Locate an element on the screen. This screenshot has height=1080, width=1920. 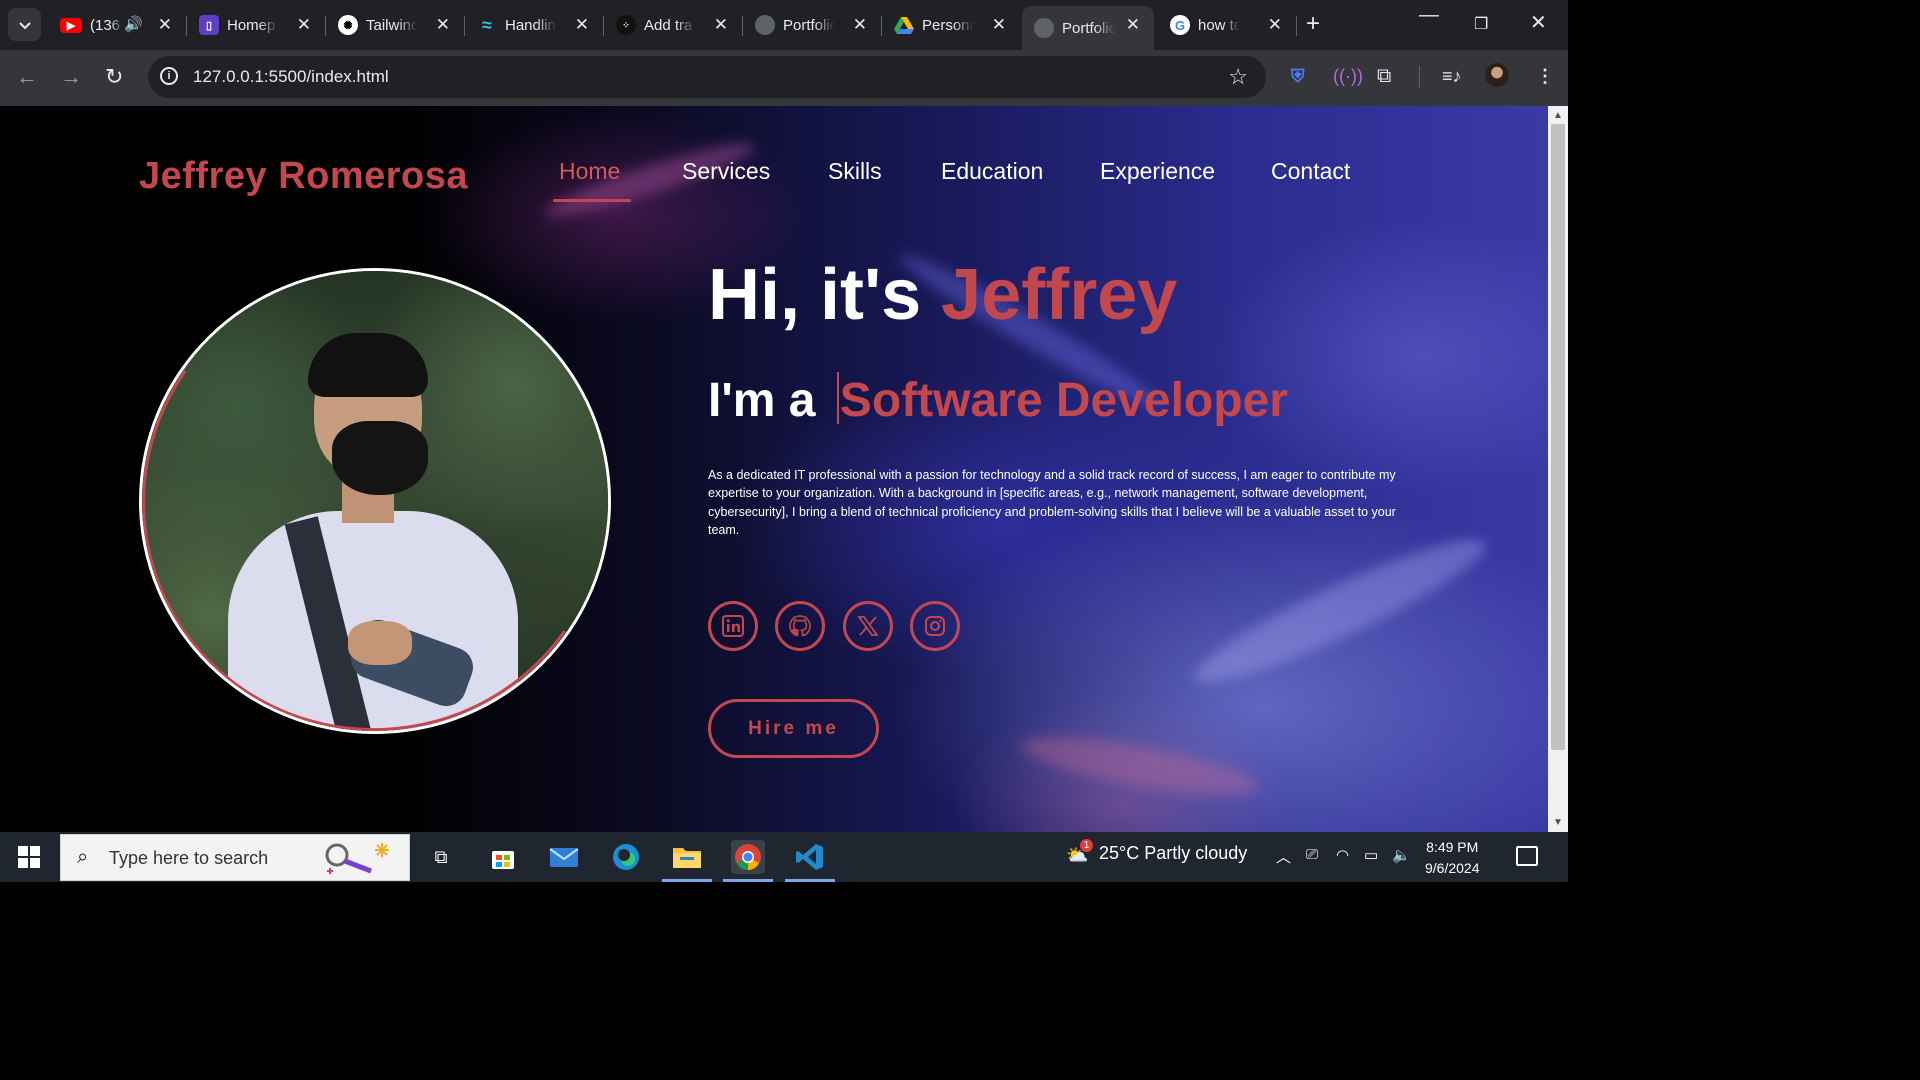
clock-date: 9/6/2024 is located at coordinates (1452, 868).